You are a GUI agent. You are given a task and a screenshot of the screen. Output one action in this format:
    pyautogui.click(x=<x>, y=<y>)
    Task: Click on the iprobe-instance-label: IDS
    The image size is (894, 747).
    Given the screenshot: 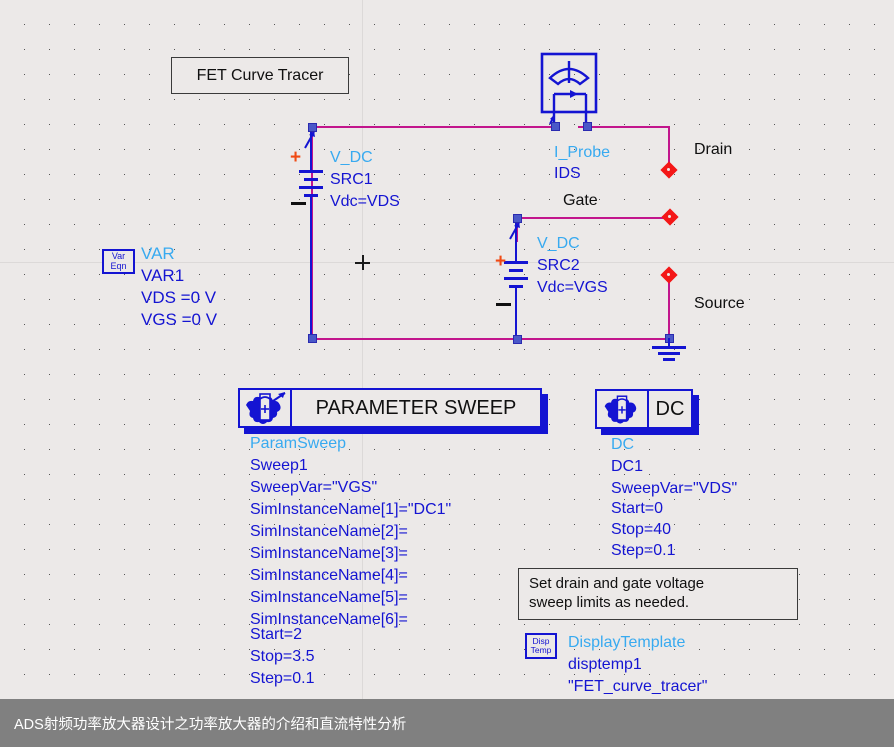 What is the action you would take?
    pyautogui.click(x=567, y=173)
    